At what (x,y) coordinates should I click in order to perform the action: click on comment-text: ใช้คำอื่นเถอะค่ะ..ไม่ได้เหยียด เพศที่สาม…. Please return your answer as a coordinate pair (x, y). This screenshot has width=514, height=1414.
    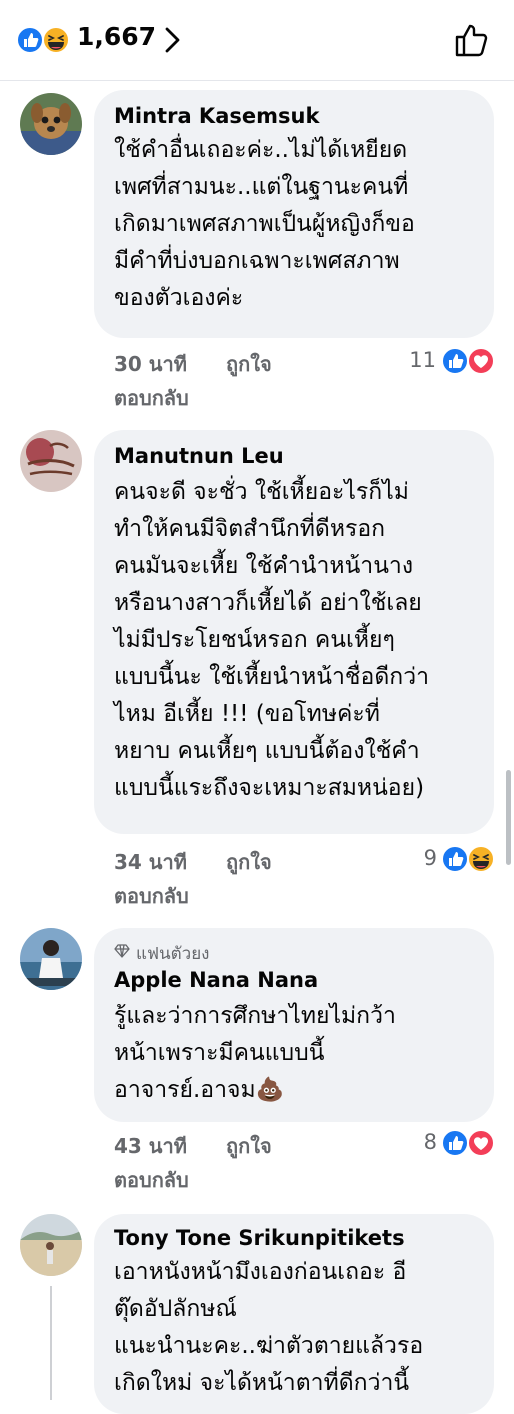
    Looking at the image, I should click on (299, 224).